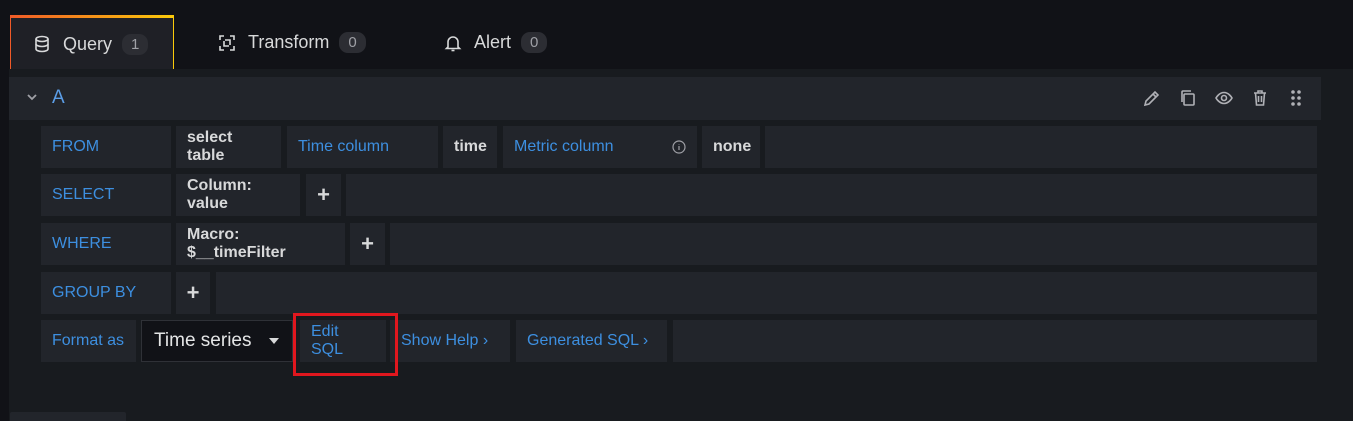 The width and height of the screenshot is (1353, 421). Describe the element at coordinates (58, 98) in the screenshot. I see `query-name: A` at that location.